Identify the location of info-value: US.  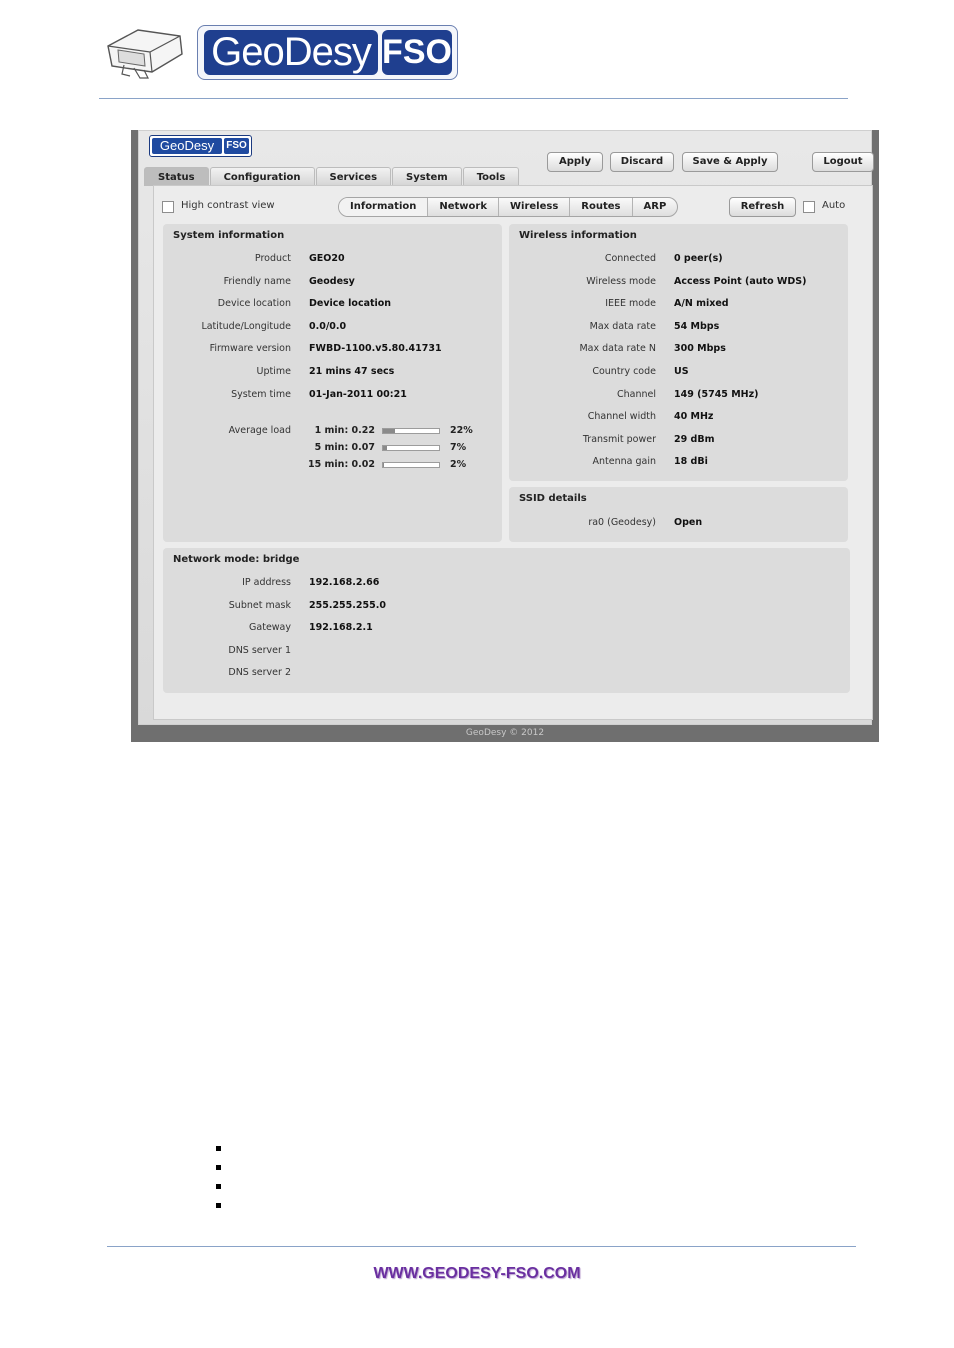
(681, 371).